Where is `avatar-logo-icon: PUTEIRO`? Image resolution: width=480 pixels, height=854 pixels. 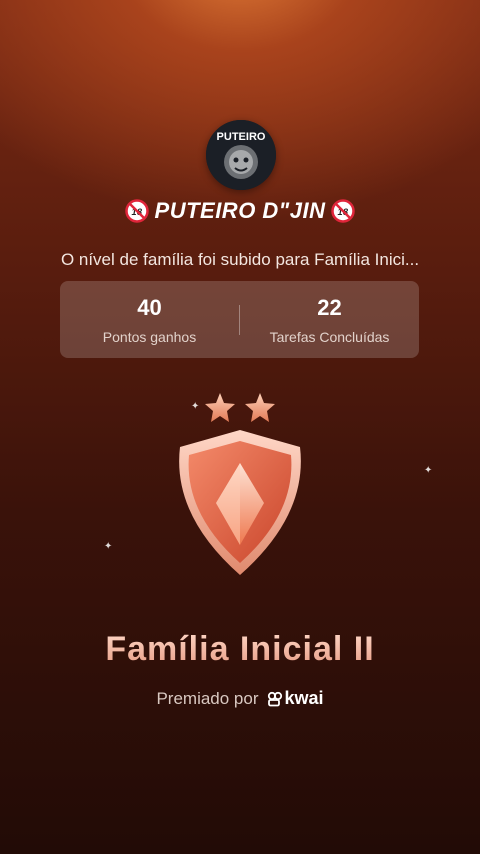
avatar-logo-icon: PUTEIRO is located at coordinates (241, 155).